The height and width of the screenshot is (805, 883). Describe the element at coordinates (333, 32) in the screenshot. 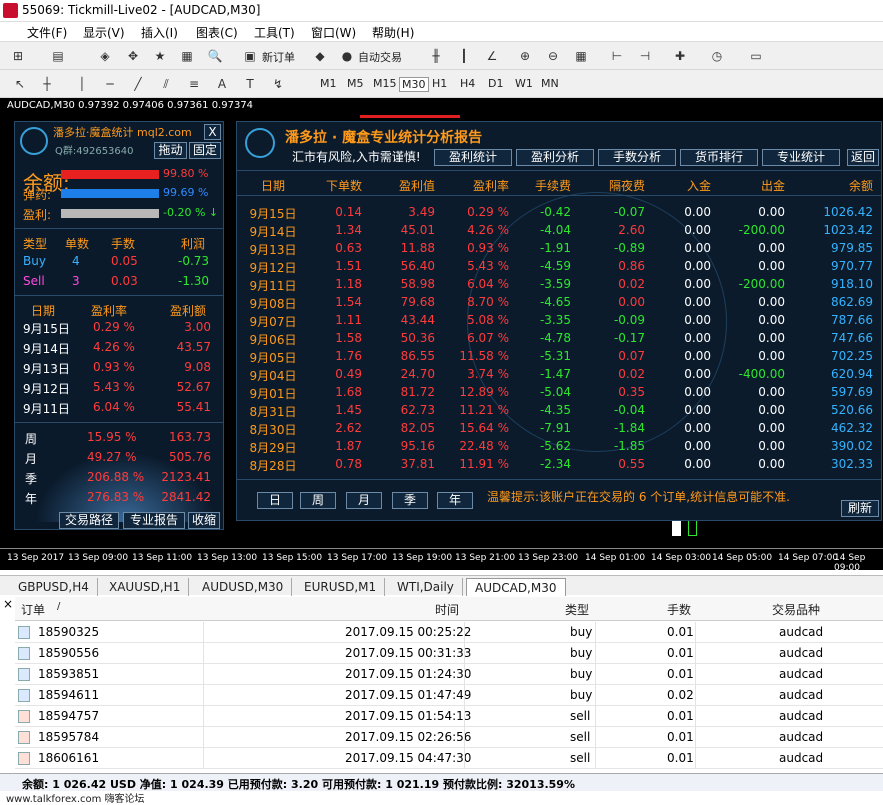

I see `menu-window: 窗口(W)` at that location.